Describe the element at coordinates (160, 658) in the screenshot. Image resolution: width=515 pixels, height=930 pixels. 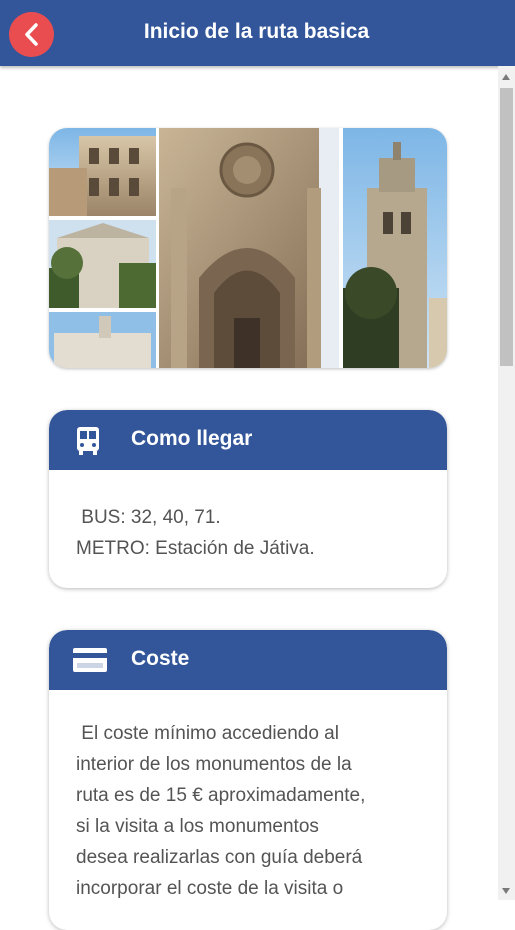
I see `cost-title: Coste` at that location.